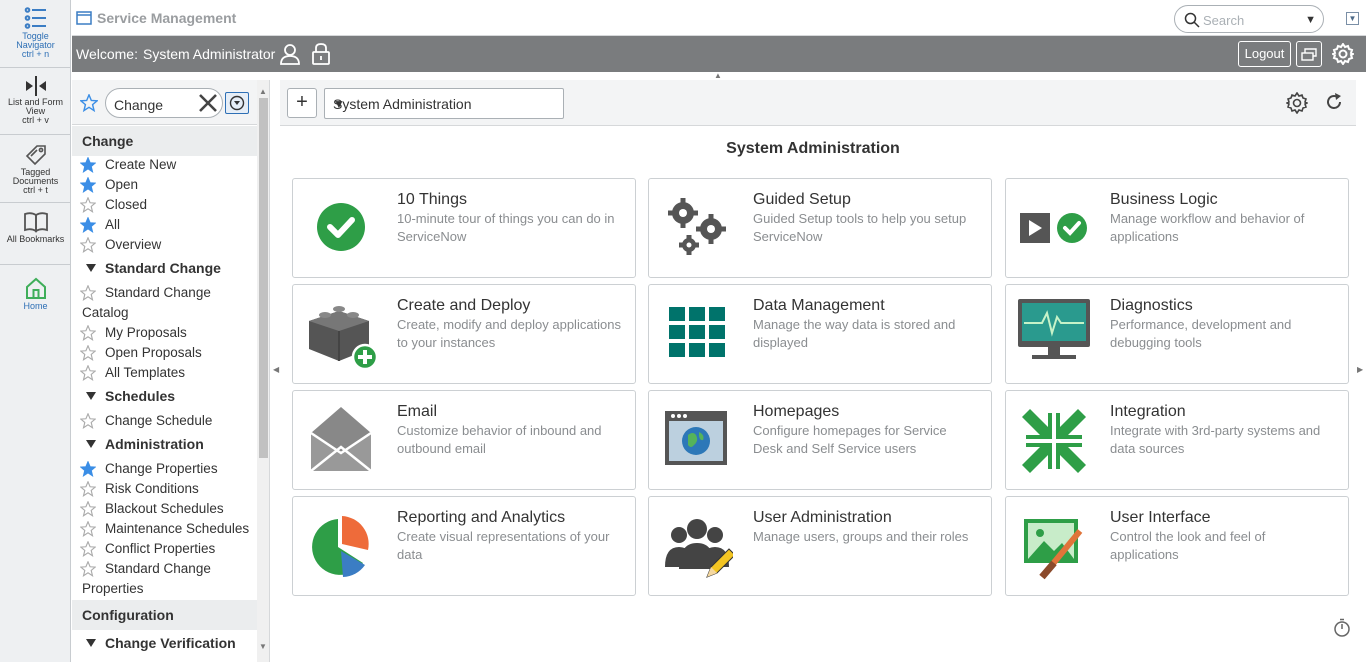 Image resolution: width=1366 pixels, height=662 pixels. What do you see at coordinates (35, 155) in the screenshot?
I see `tag-icon` at bounding box center [35, 155].